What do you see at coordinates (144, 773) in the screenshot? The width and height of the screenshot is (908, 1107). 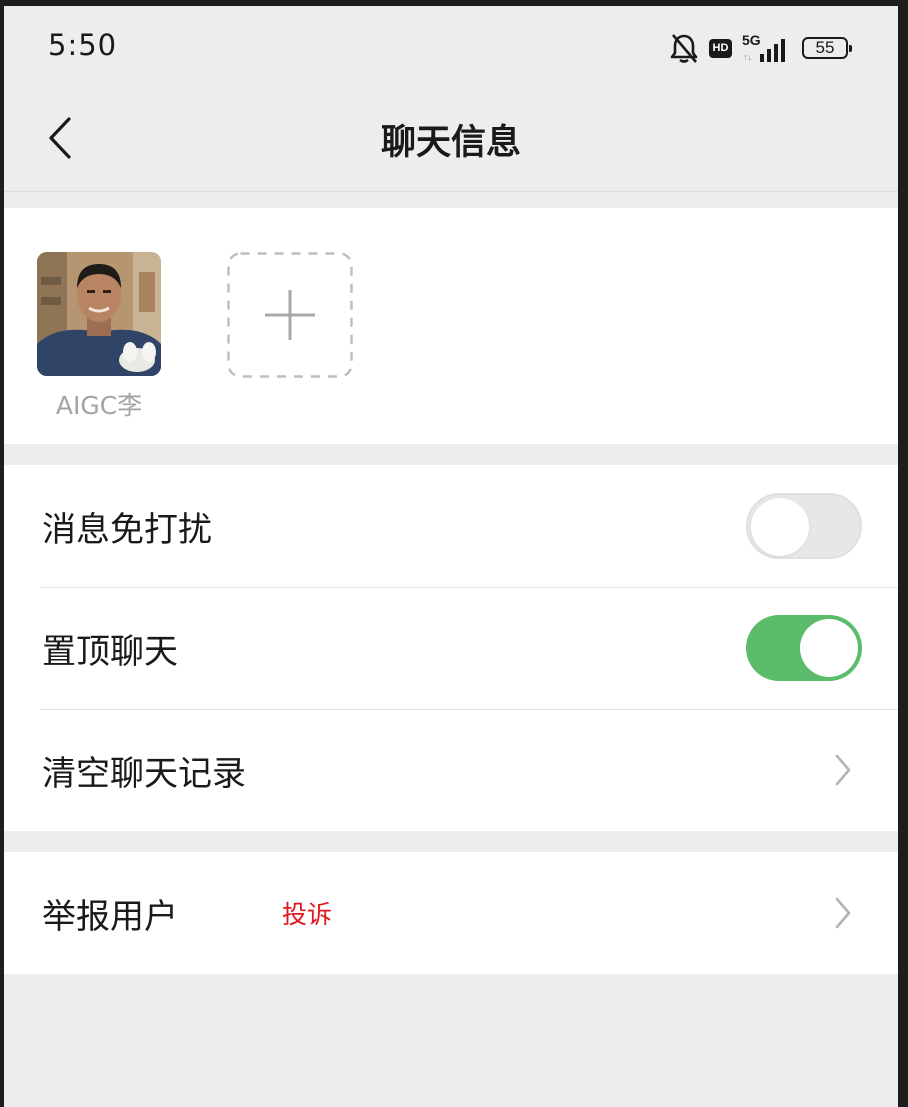 I see `clear-history-label: 清空聊天记录` at bounding box center [144, 773].